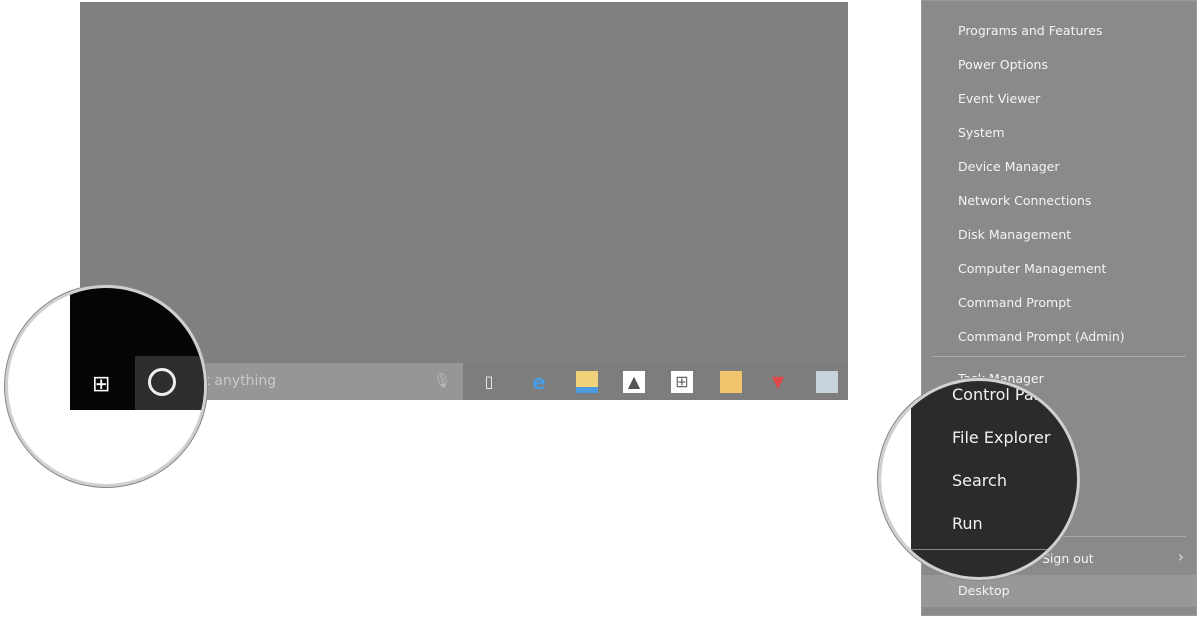 The width and height of the screenshot is (1200, 621). What do you see at coordinates (1180, 556) in the screenshot?
I see `chevron-right-icon: ›` at bounding box center [1180, 556].